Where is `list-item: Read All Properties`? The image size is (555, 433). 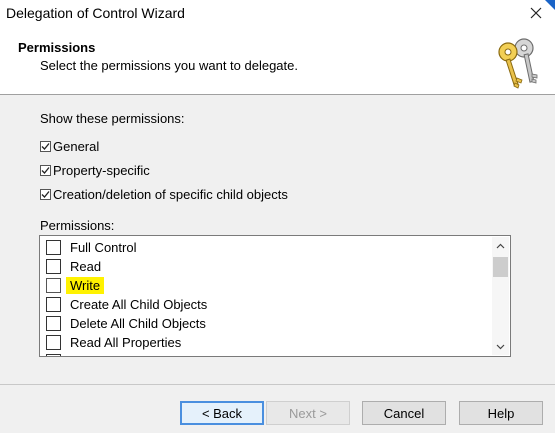 list-item: Read All Properties is located at coordinates (113, 342).